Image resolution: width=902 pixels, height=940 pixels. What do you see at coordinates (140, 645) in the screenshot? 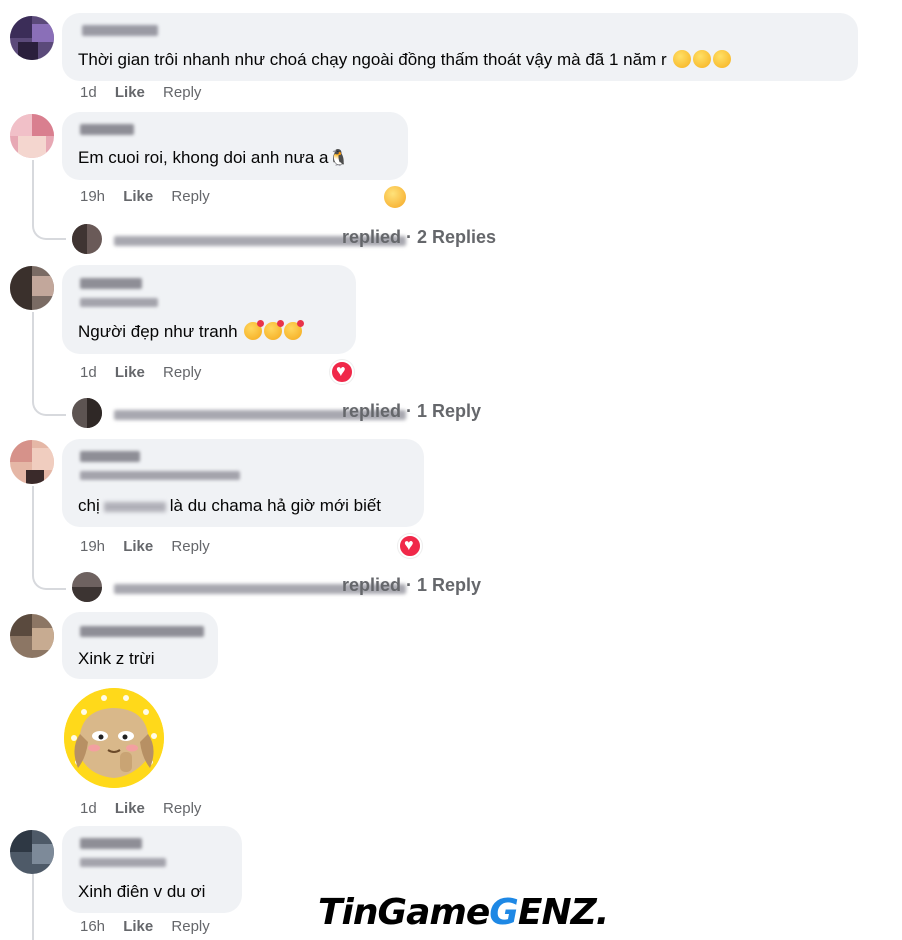
I see `comment-bubble: Xink z trừi` at bounding box center [140, 645].